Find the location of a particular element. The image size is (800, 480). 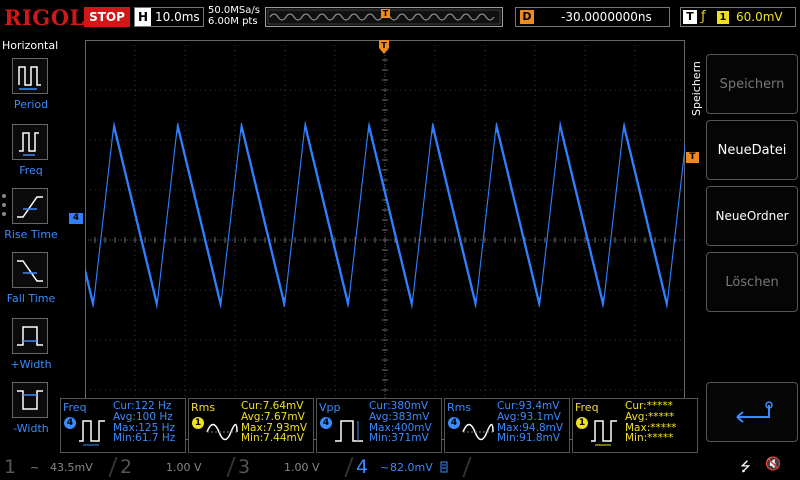

channel-2-status: 2 1.00 V is located at coordinates (172, 467).